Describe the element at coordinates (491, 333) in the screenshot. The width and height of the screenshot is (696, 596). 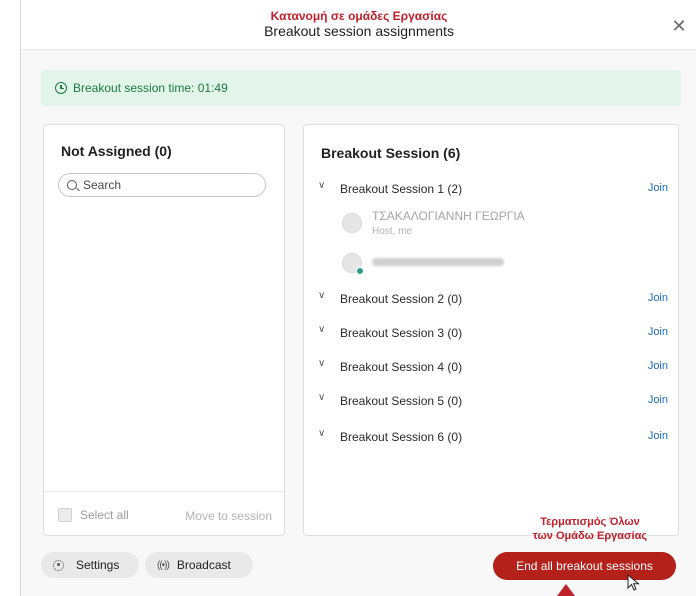
I see `session-row-3: ∨ Breakout Session 3 (0) Join` at that location.